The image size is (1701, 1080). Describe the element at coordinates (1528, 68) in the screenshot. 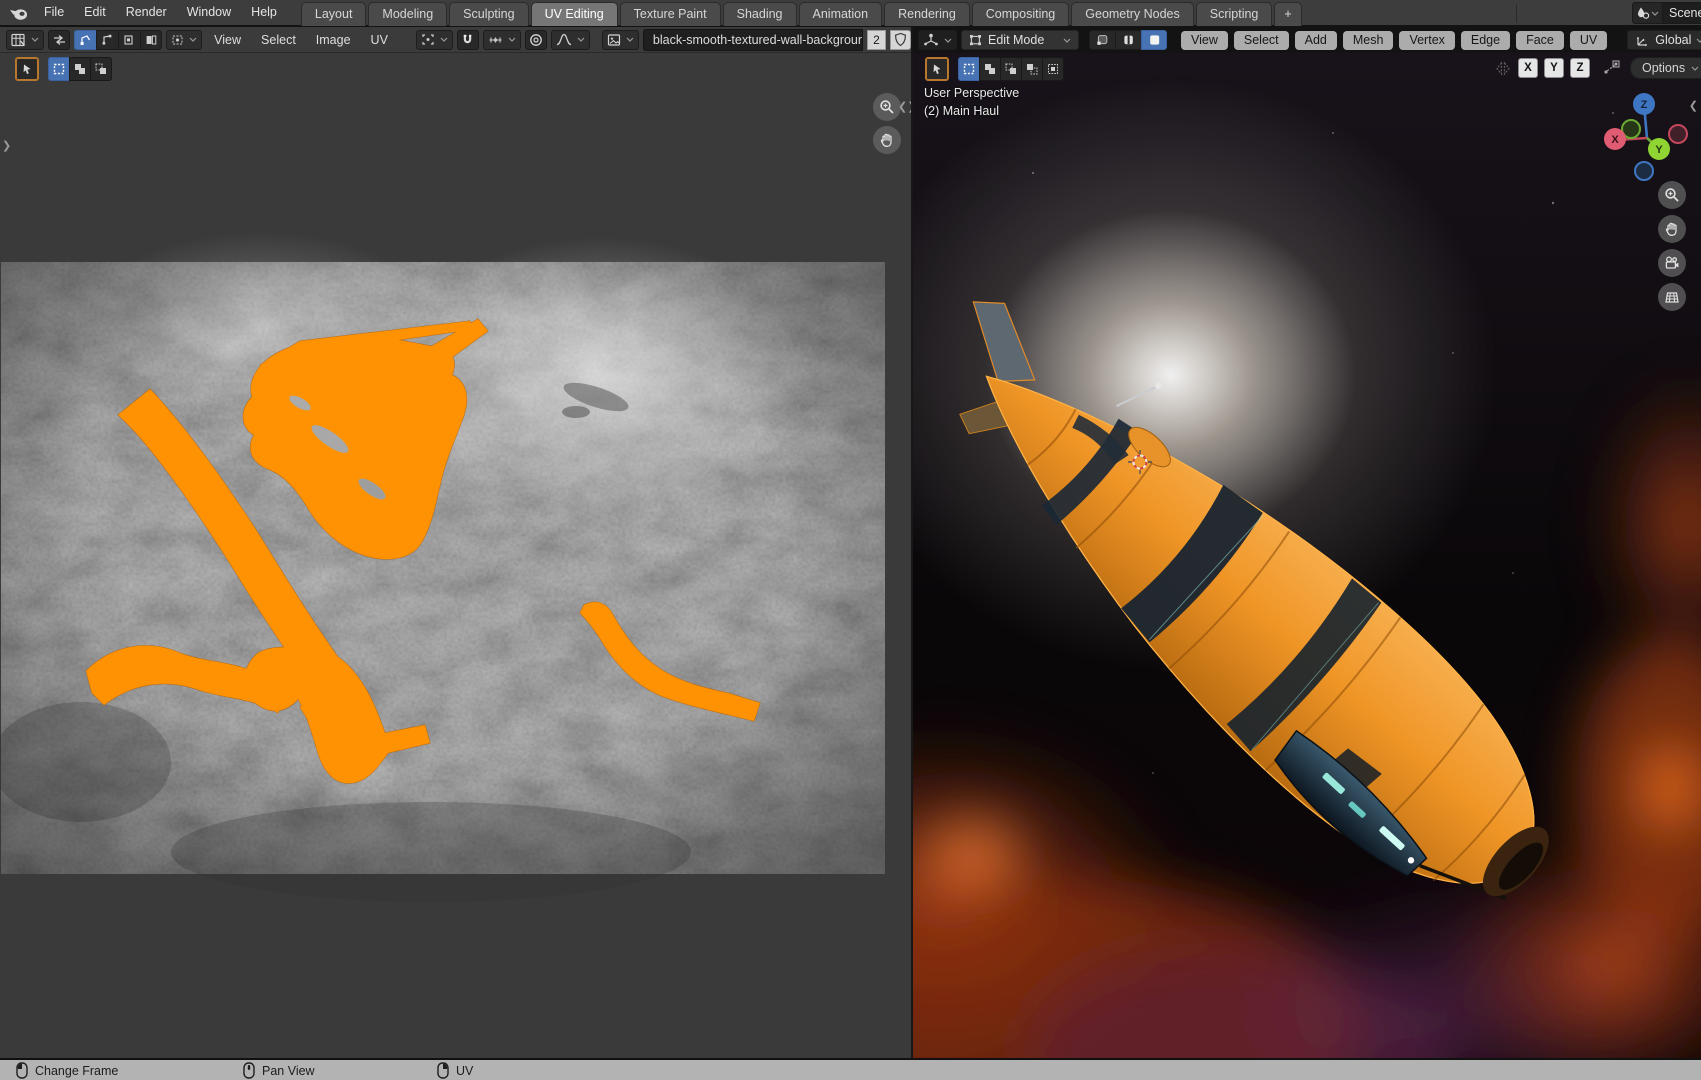

I see `mirror-x-button: X` at that location.